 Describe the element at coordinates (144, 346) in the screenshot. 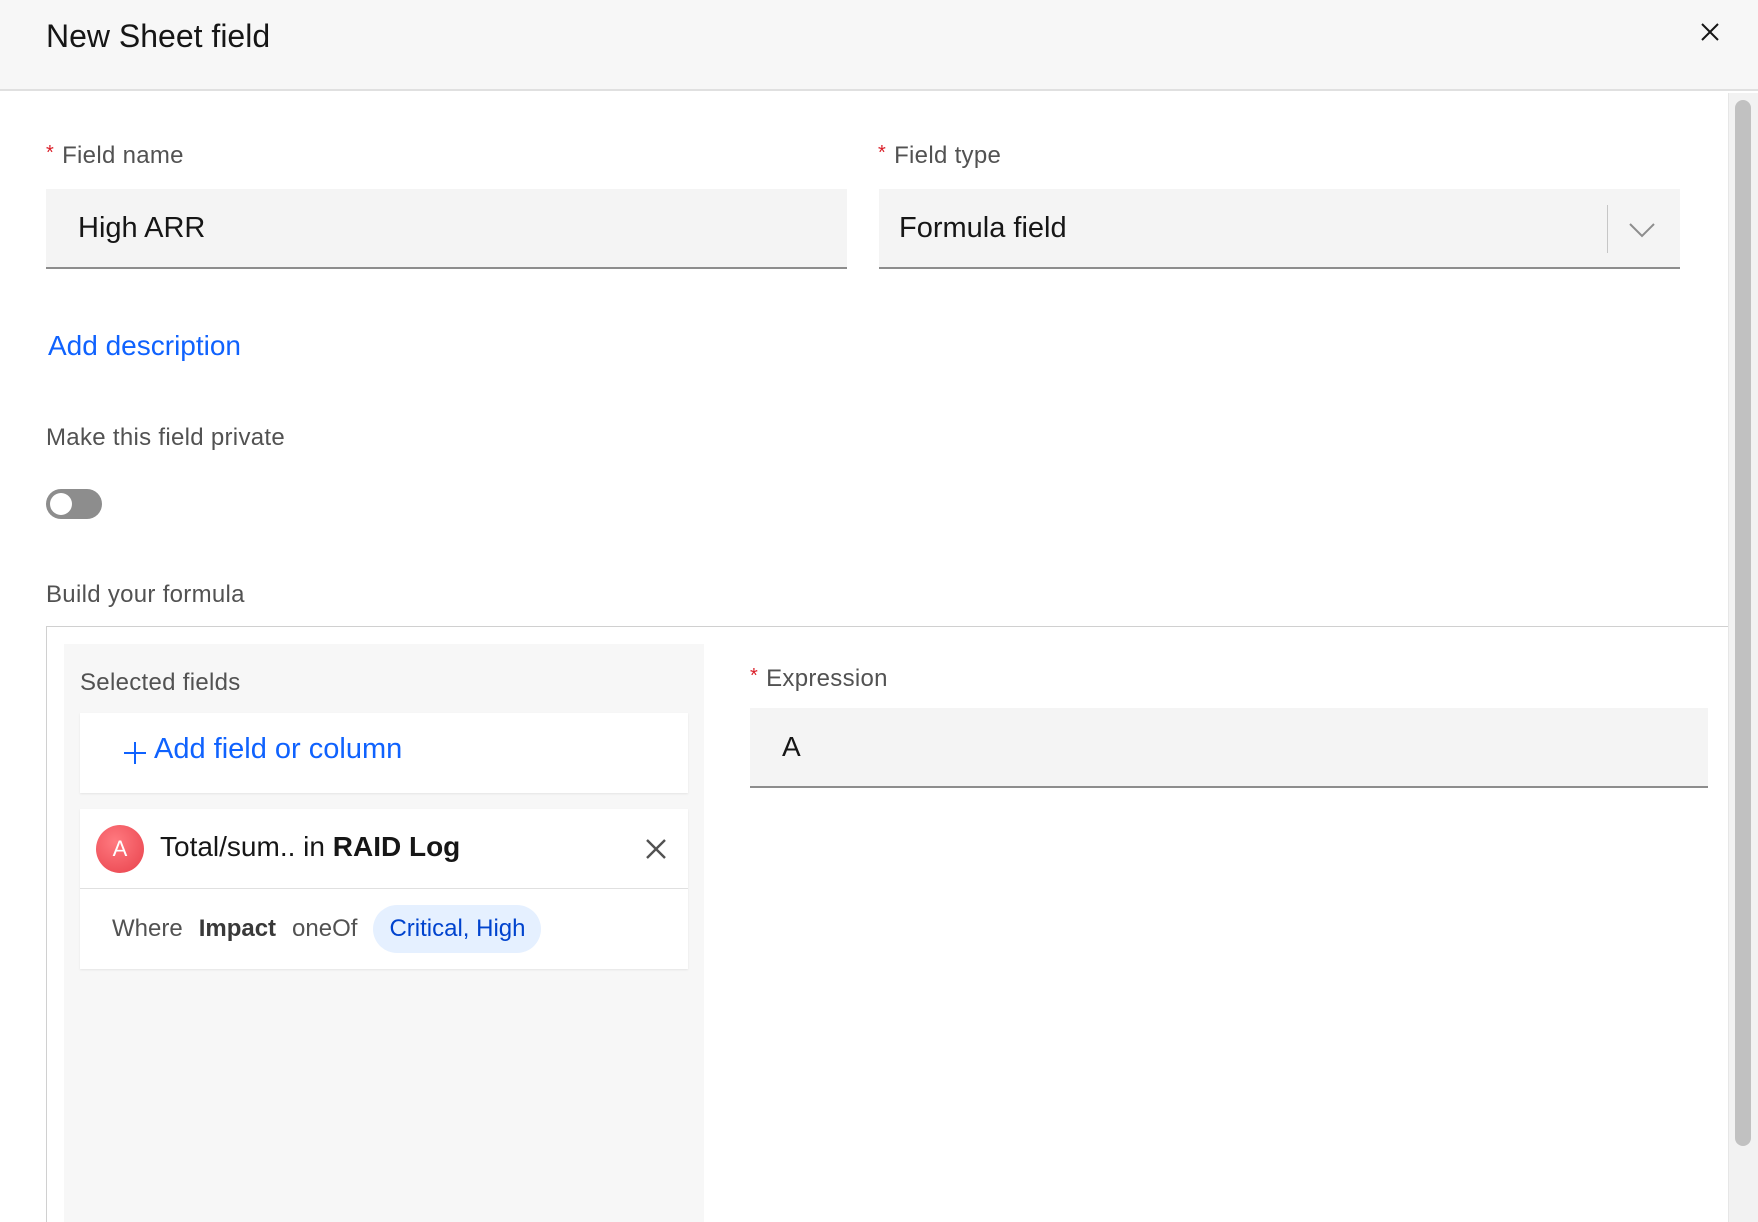

I see `add-description-link: Add description` at that location.